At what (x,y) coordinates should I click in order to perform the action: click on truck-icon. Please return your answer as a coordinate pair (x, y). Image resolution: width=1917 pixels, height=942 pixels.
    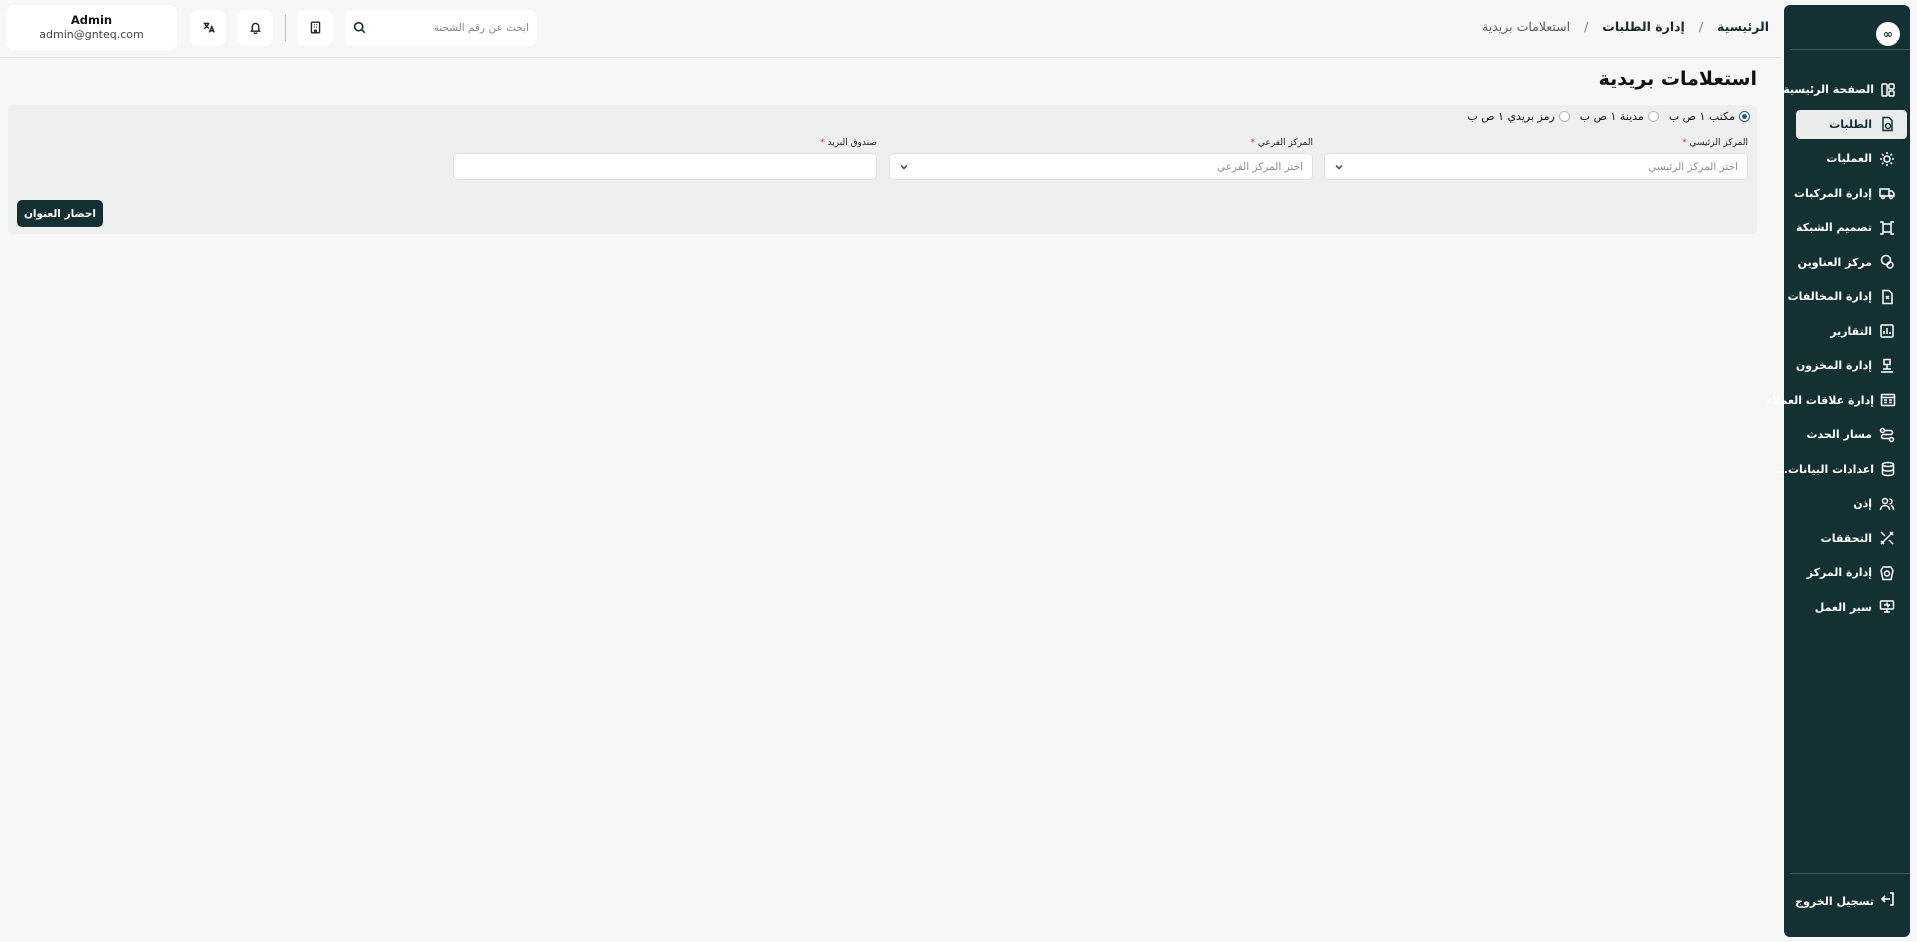
    Looking at the image, I should click on (1887, 193).